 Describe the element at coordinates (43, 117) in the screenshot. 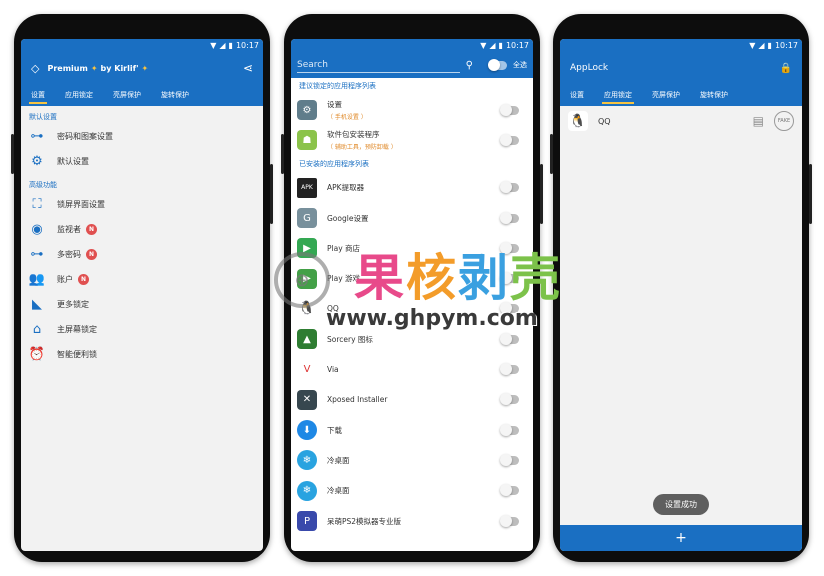

I see `section-header-default: 默认设置` at that location.